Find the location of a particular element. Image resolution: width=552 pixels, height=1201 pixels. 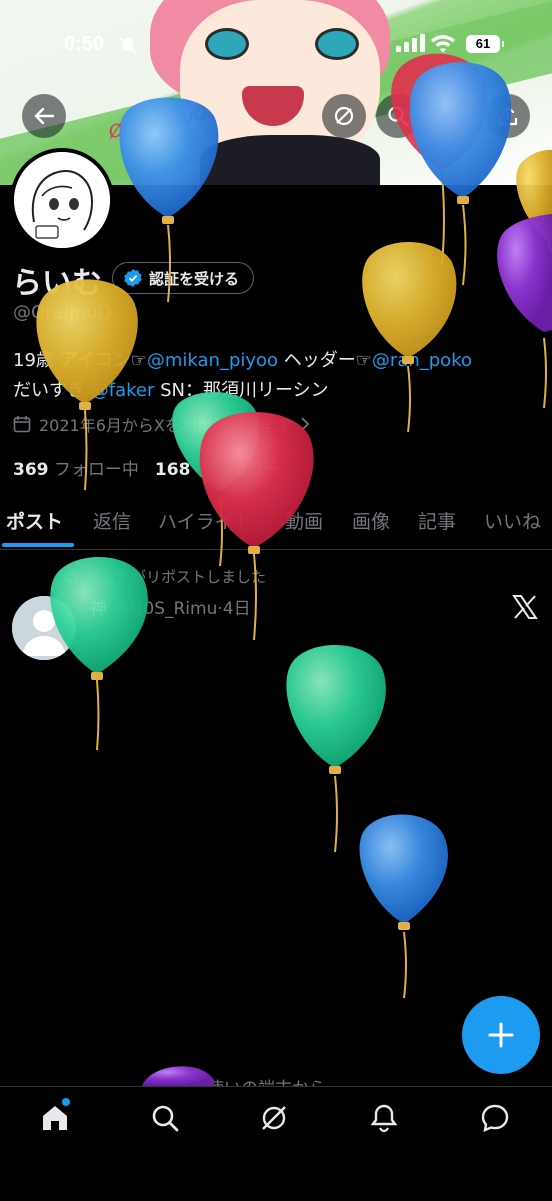

following-link: 369 フォロー中 is located at coordinates (76, 467).